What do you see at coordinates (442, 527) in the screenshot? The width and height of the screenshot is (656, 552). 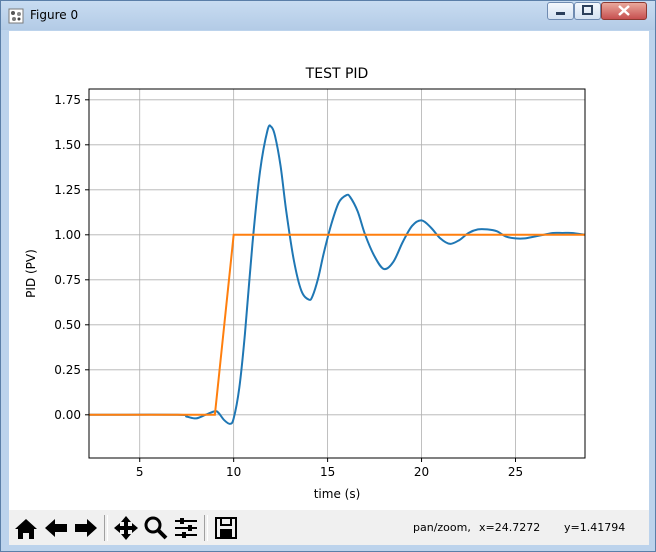 I see `mode-label: pan/zoom,` at bounding box center [442, 527].